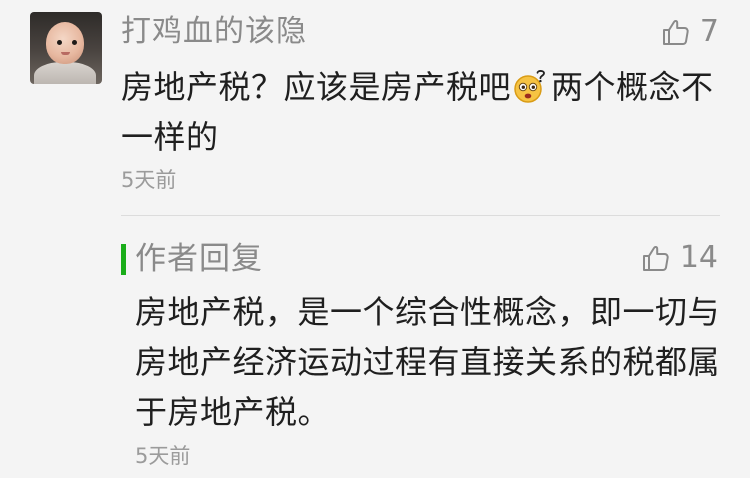 The width and height of the screenshot is (750, 478). I want to click on comment-like-button: 7, so click(690, 32).